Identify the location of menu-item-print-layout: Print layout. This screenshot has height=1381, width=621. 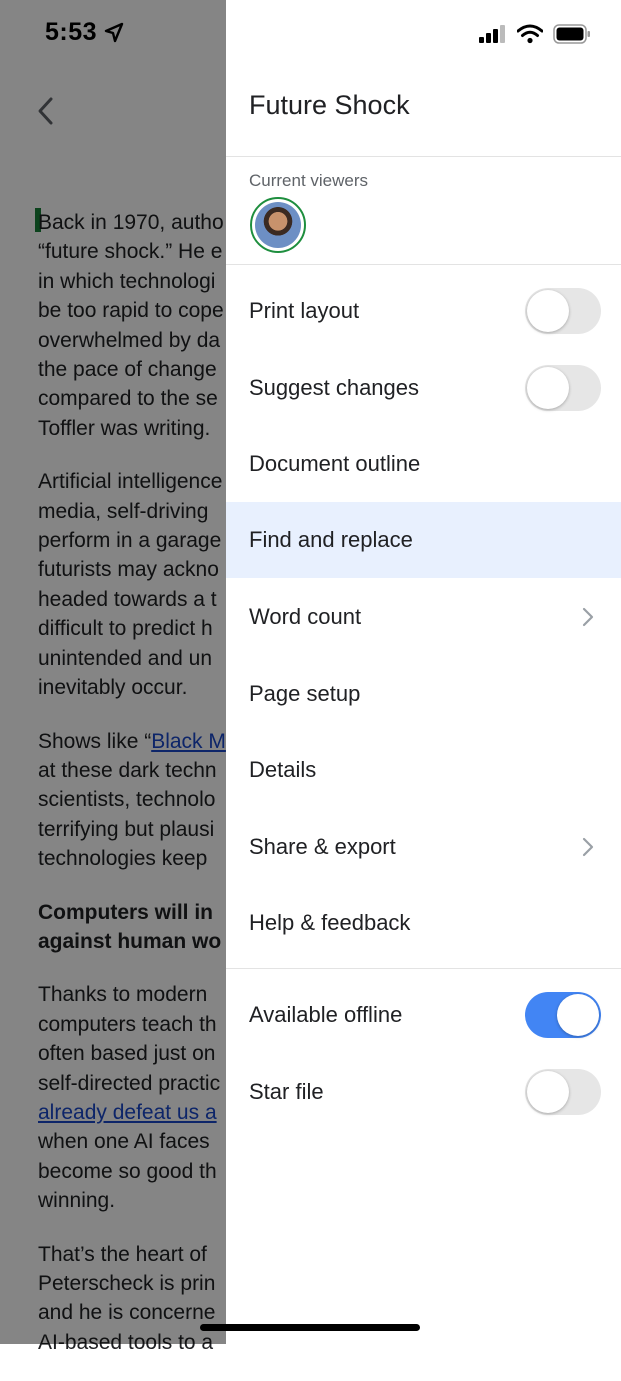
(423, 311).